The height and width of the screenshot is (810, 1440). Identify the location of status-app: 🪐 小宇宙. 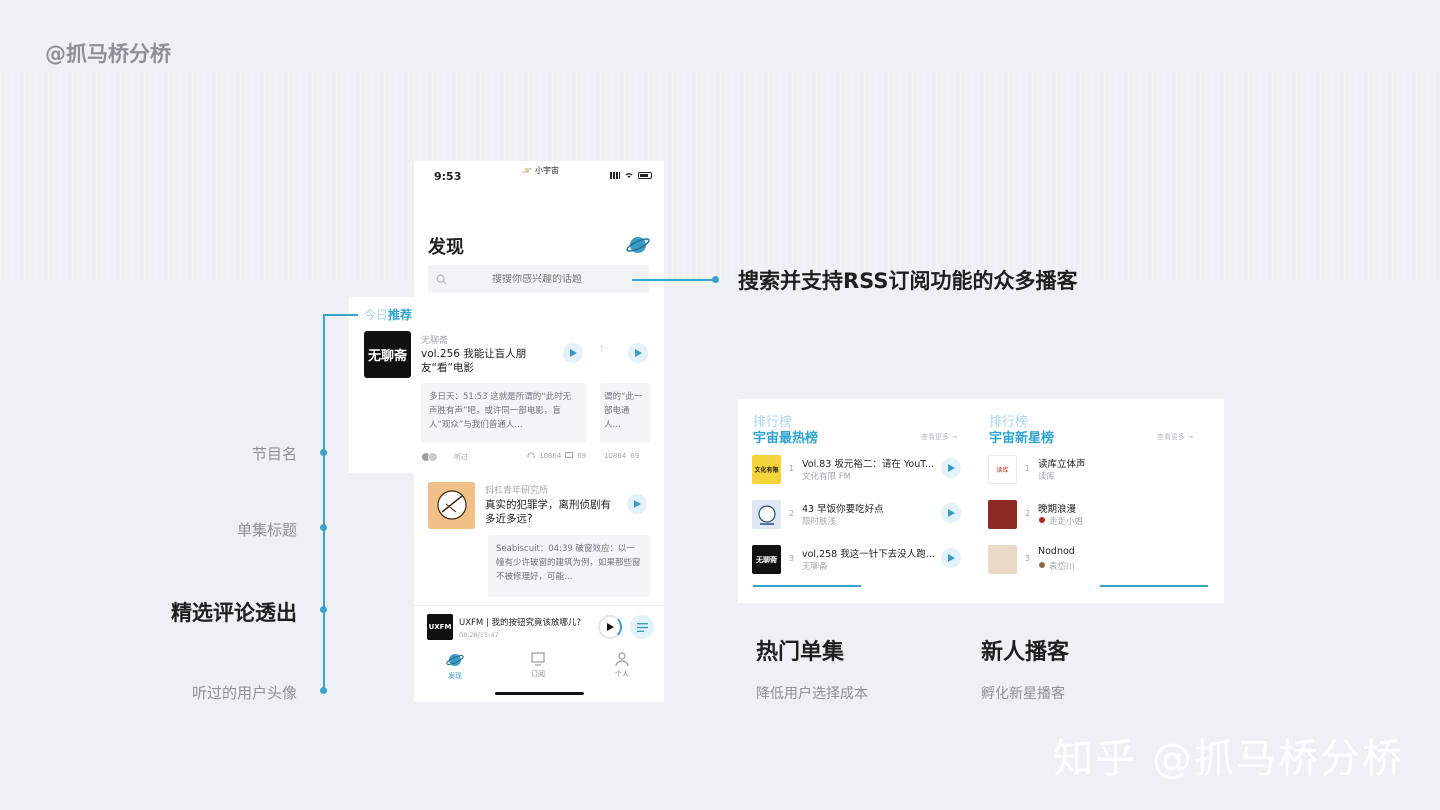
(540, 170).